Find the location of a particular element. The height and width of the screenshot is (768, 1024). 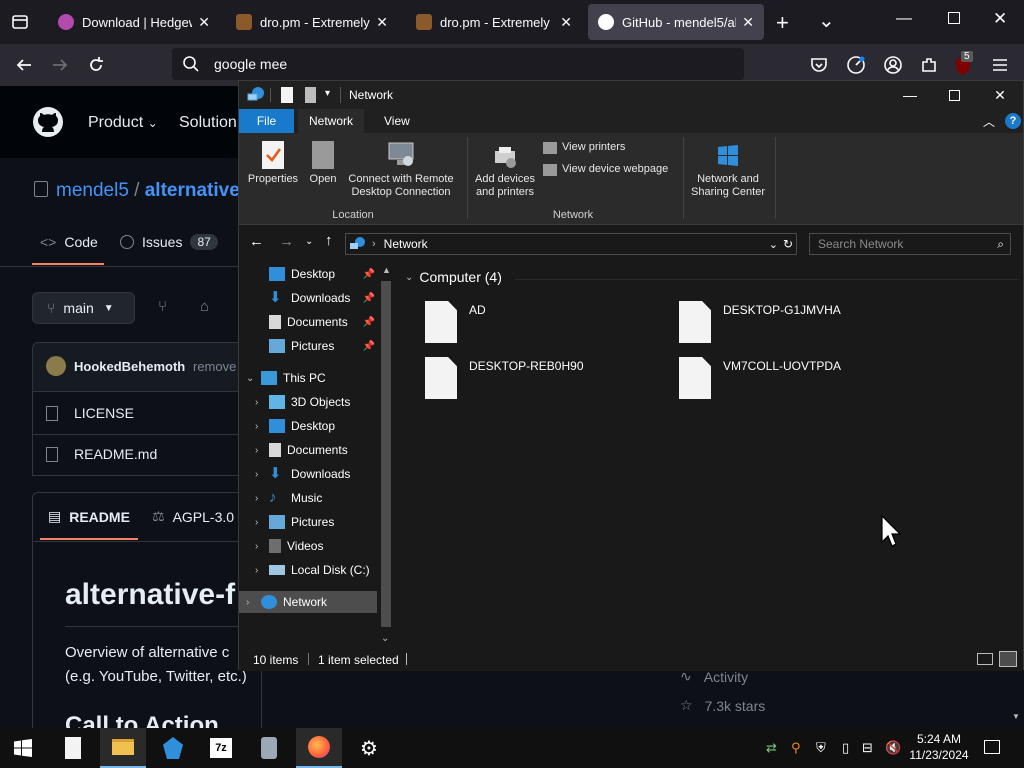

back-icon is located at coordinates (24, 65).